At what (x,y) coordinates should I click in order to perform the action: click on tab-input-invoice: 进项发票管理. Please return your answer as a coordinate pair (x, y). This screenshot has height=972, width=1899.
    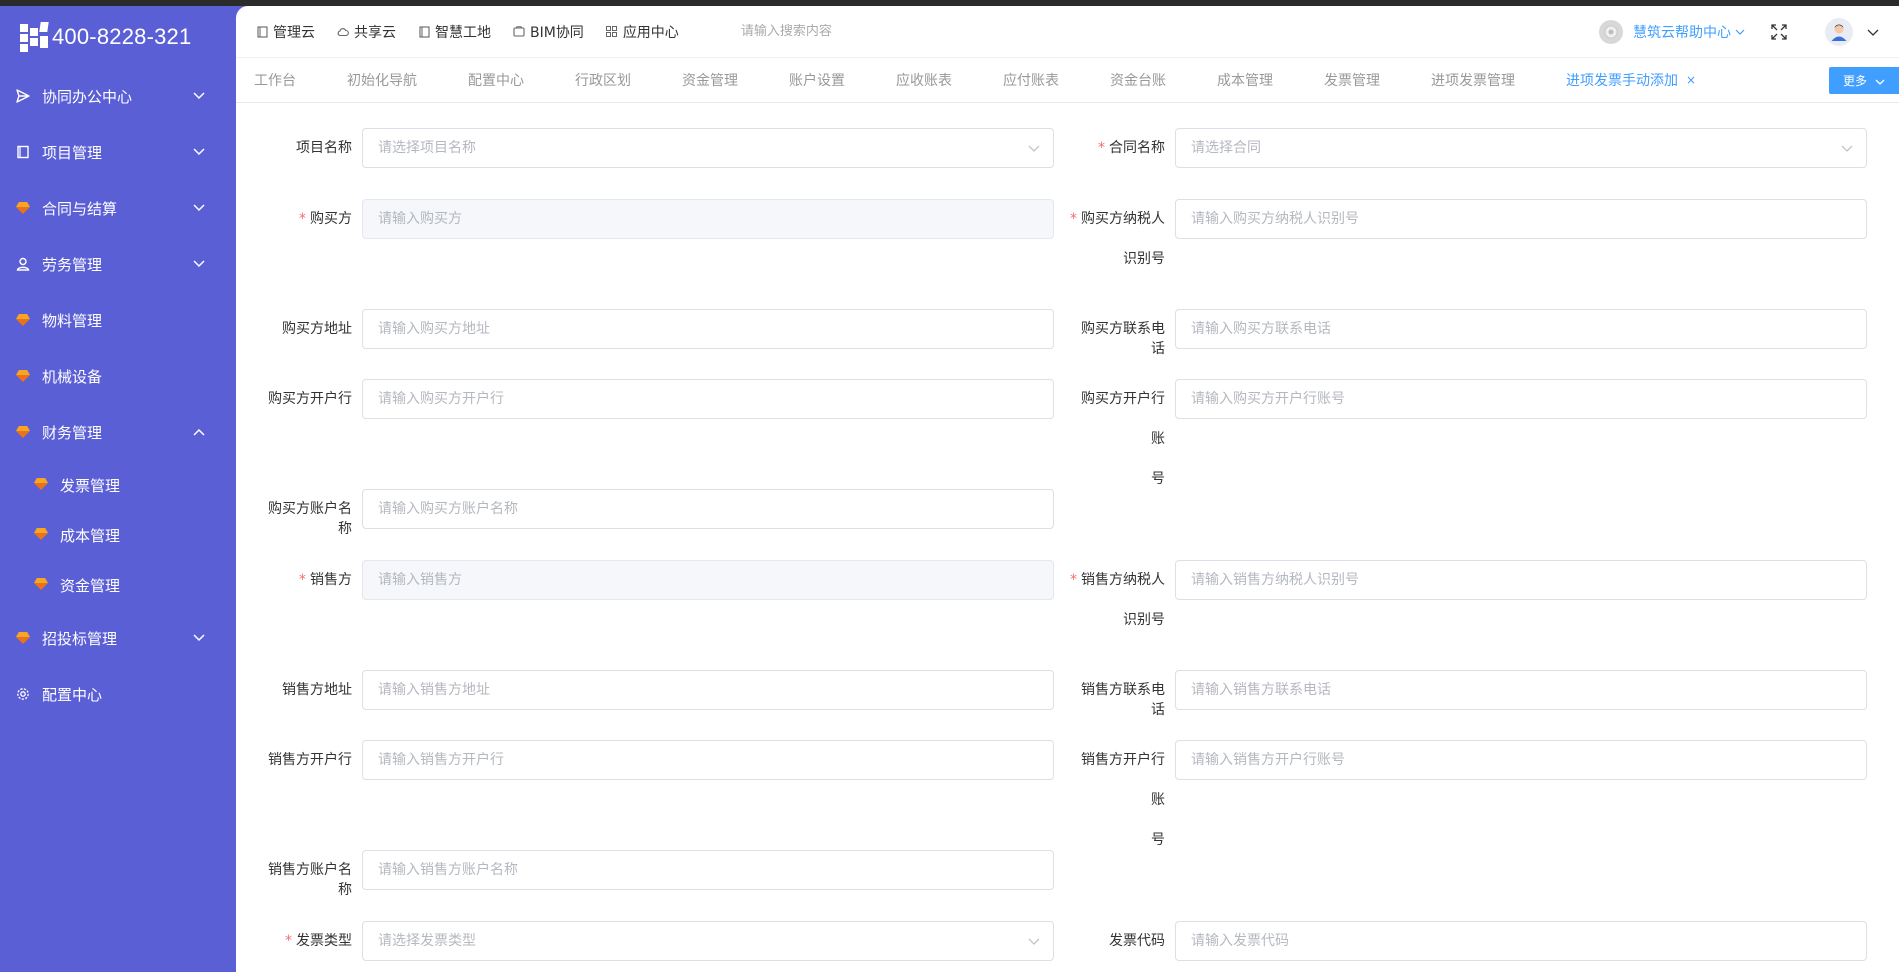
    Looking at the image, I should click on (1473, 80).